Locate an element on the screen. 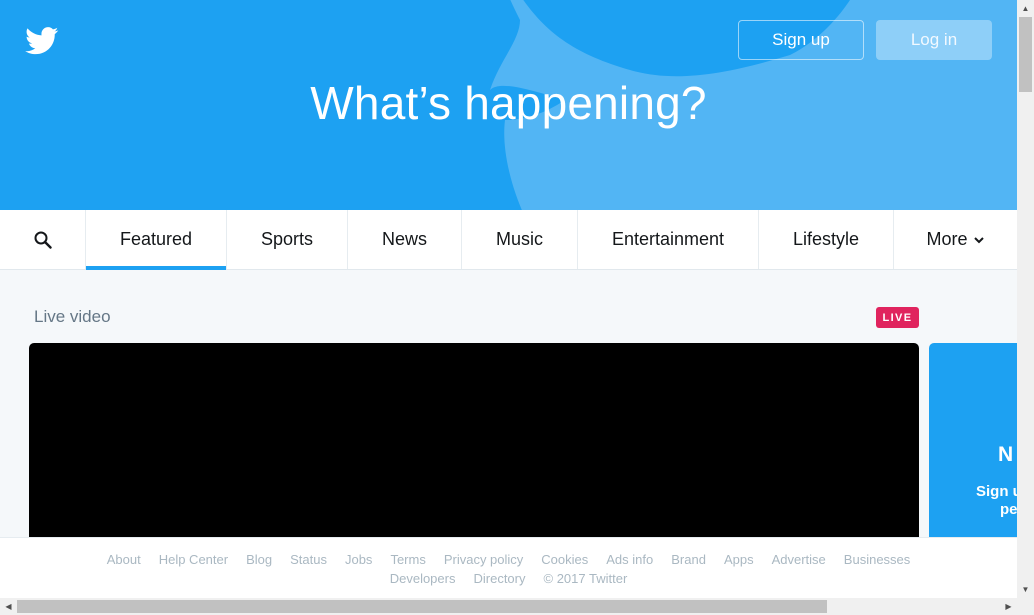 The width and height of the screenshot is (1034, 615). tab-featured: Featured is located at coordinates (156, 240).